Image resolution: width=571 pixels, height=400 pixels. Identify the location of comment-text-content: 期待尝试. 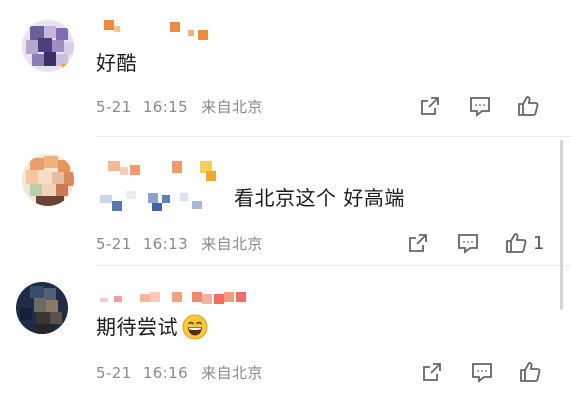
(137, 327).